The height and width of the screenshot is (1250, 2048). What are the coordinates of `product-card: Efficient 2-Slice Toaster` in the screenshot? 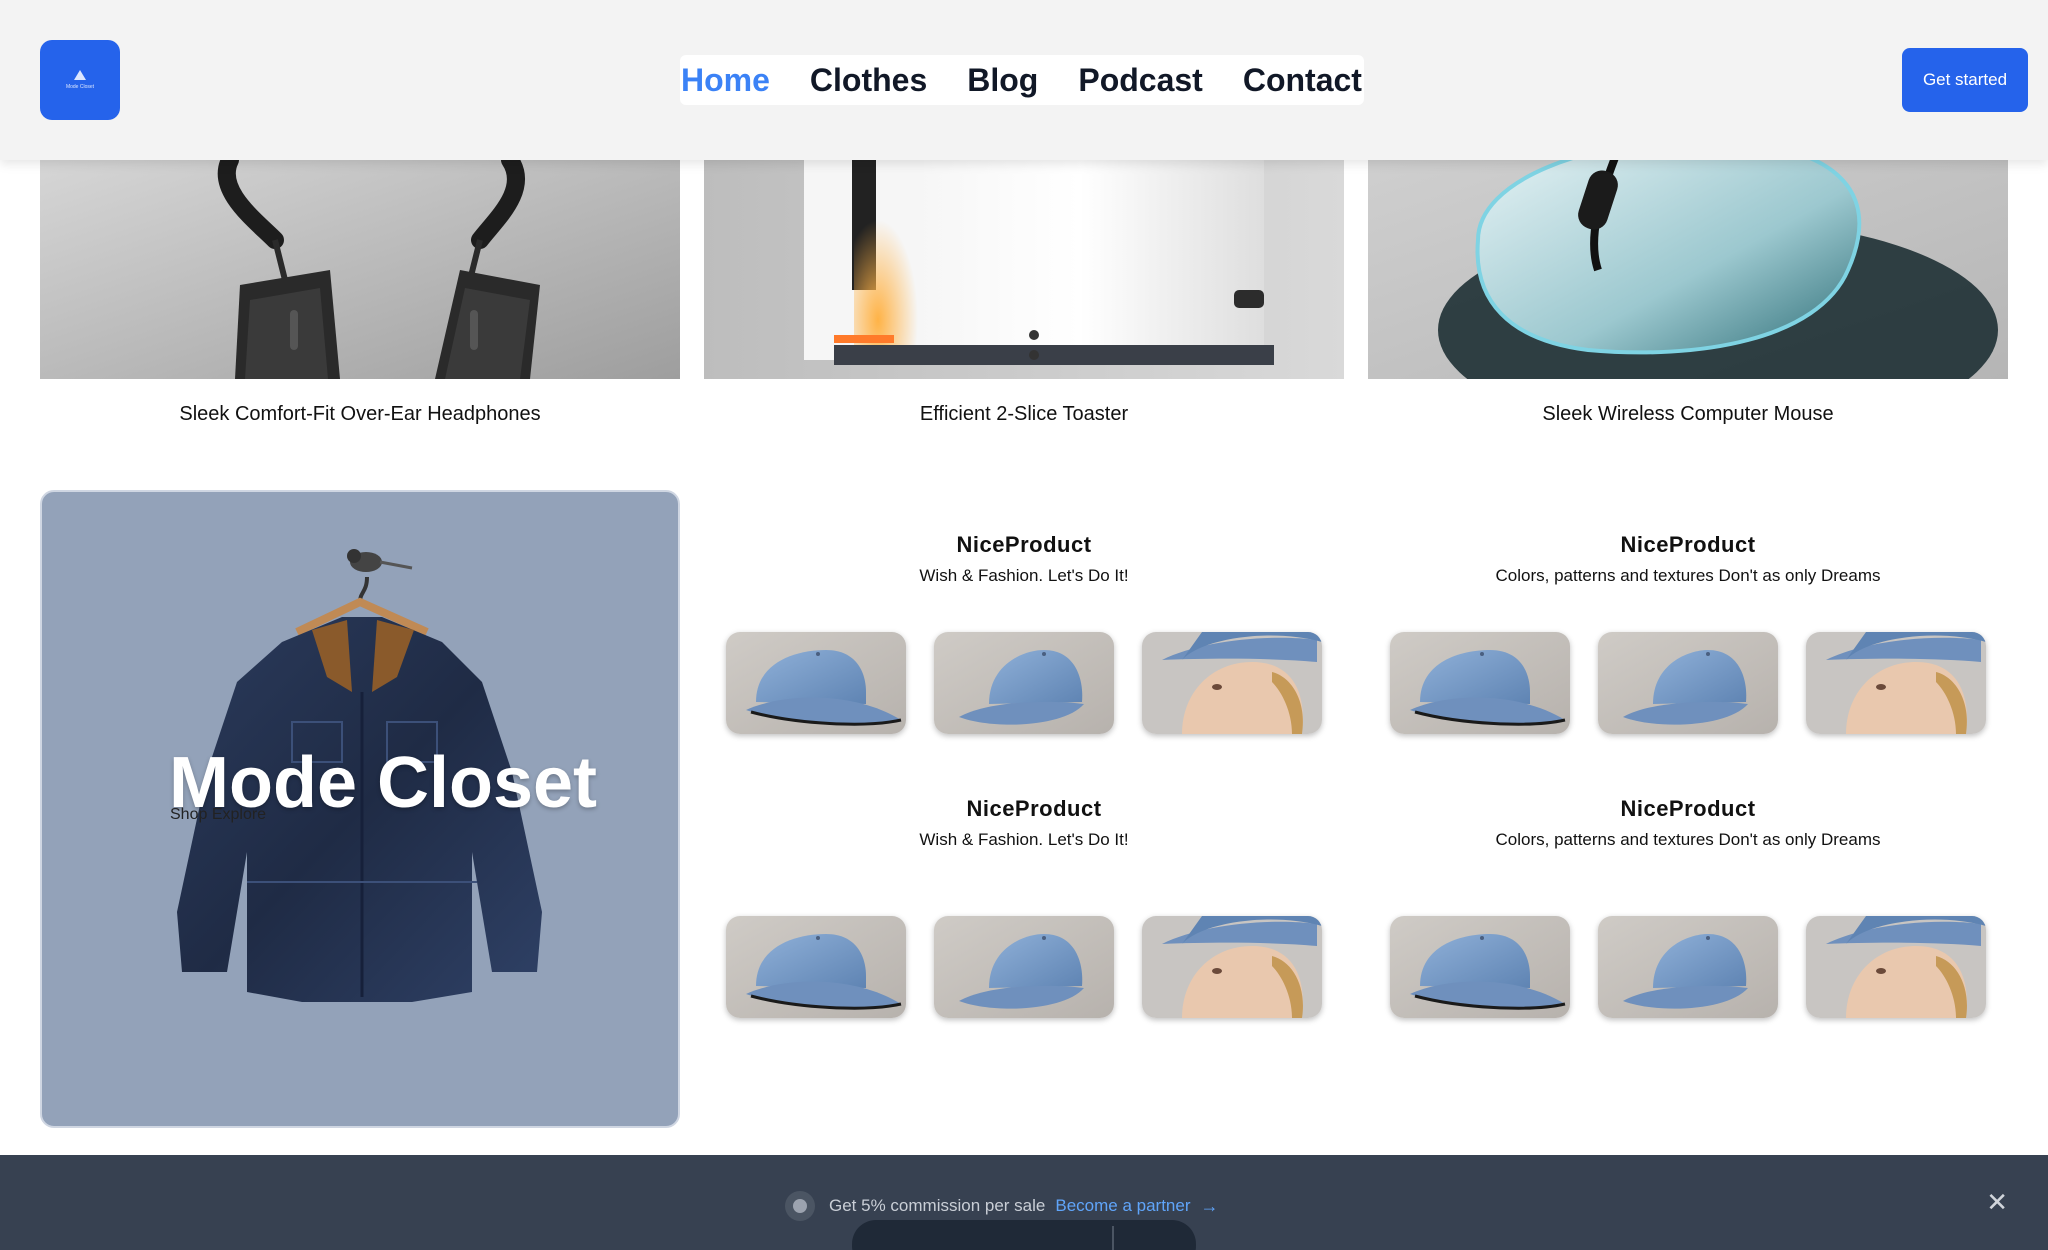 It's located at (1024, 292).